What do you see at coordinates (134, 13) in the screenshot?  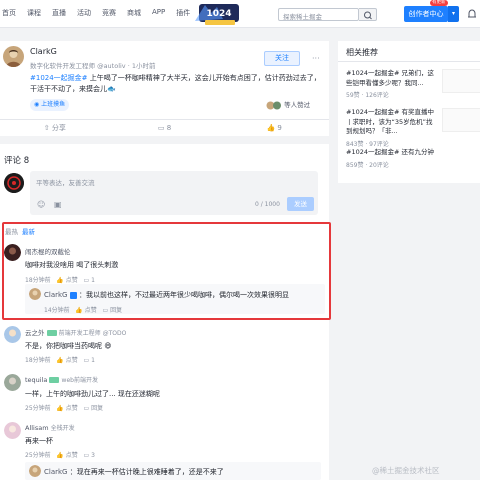 I see `nav-mall: 商城` at bounding box center [134, 13].